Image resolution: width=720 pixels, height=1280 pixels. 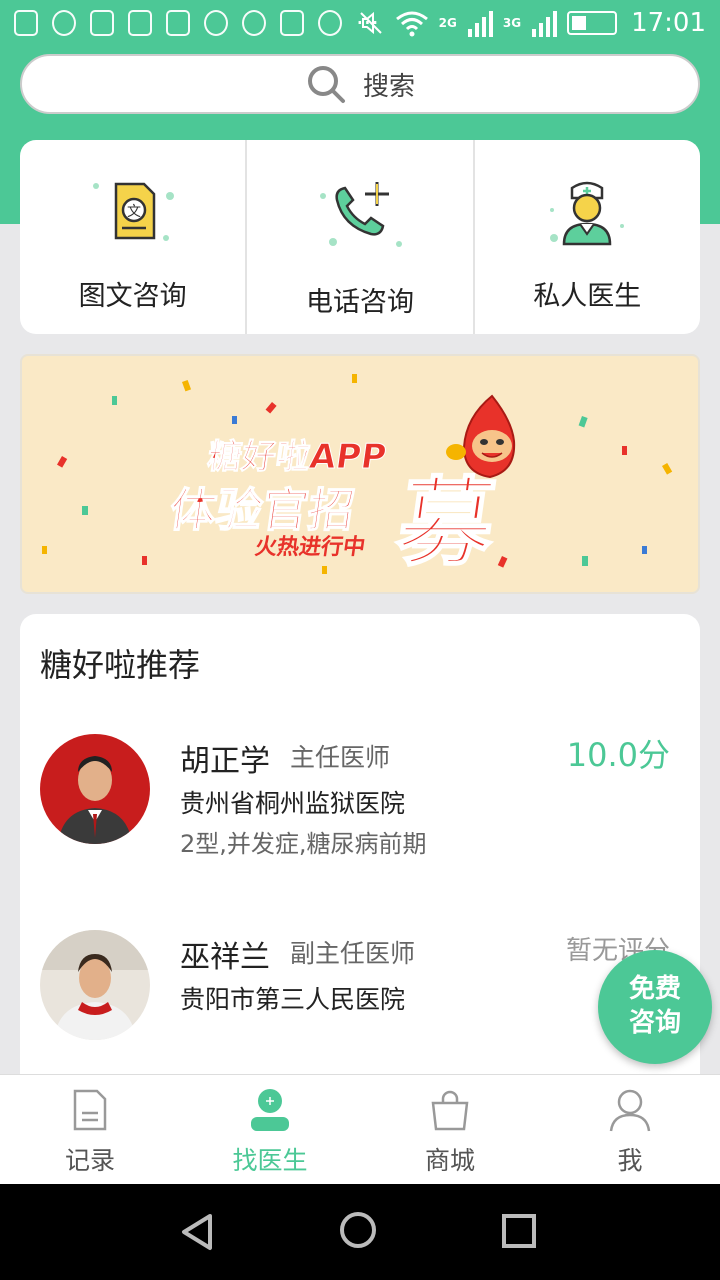 I want to click on free-consult-line2: 咨询, so click(x=654, y=1023).